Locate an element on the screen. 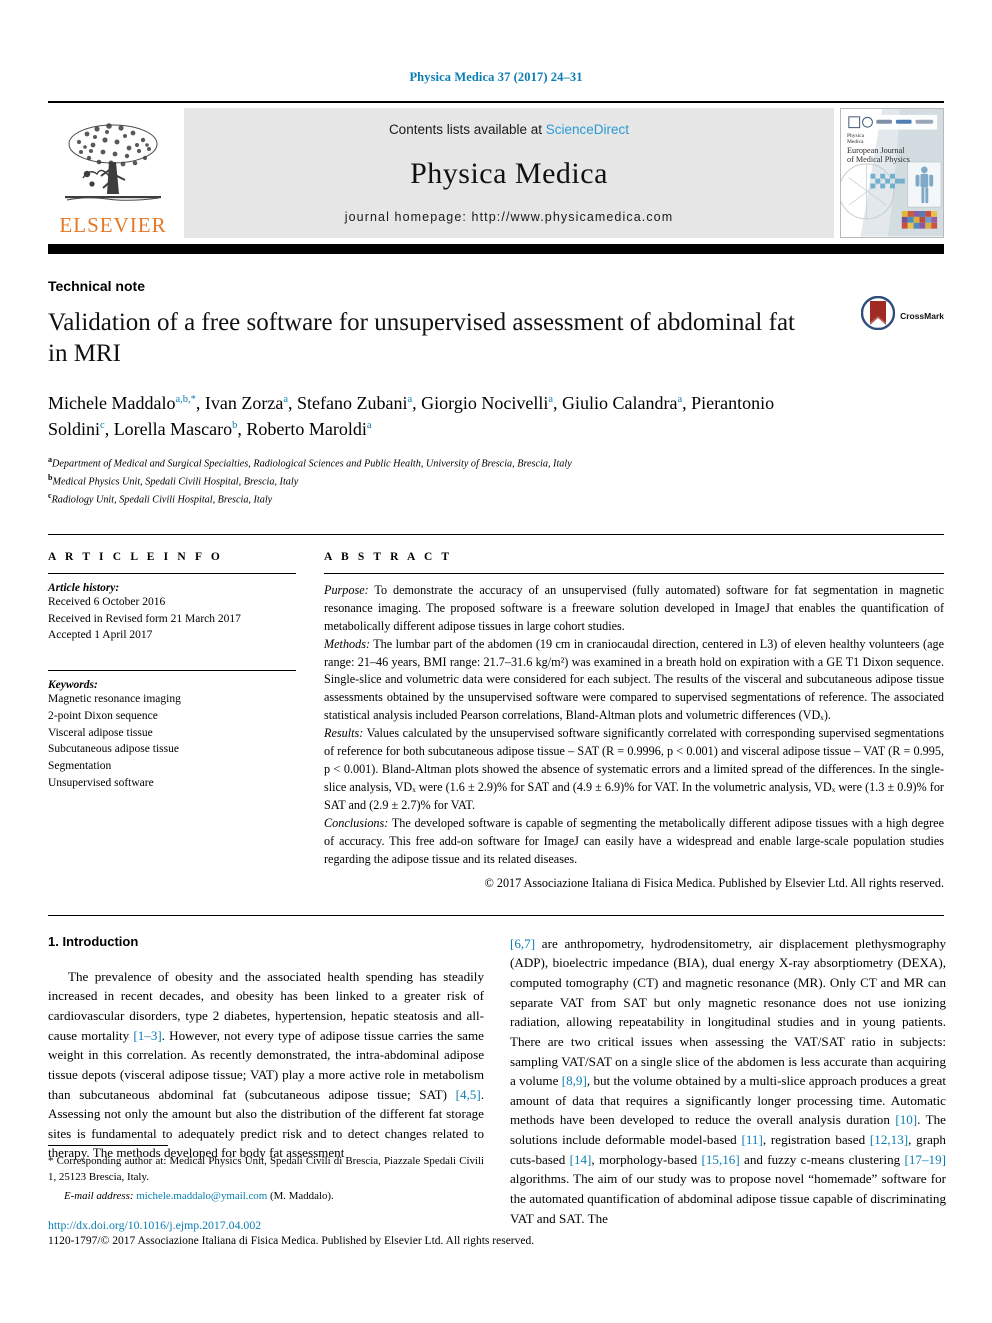 This screenshot has height=1323, width=992. cover-line-3: European Journal is located at coordinates (876, 150).